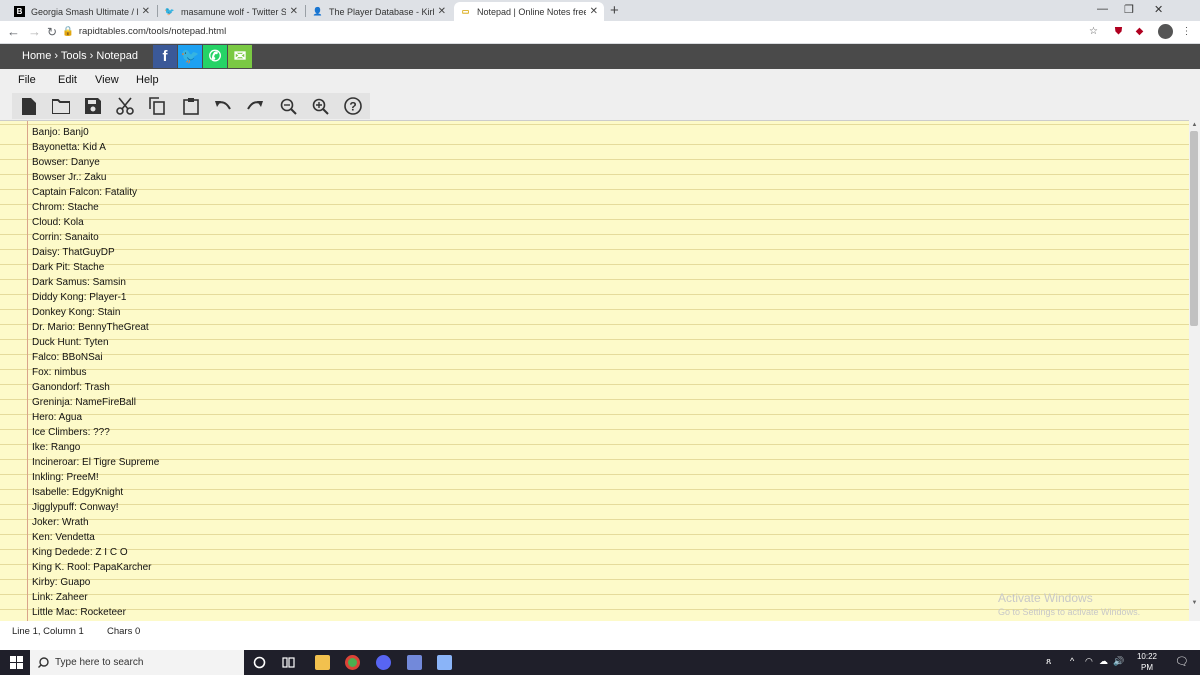  Describe the element at coordinates (444, 662) in the screenshot. I see `notes-app-icon` at that location.